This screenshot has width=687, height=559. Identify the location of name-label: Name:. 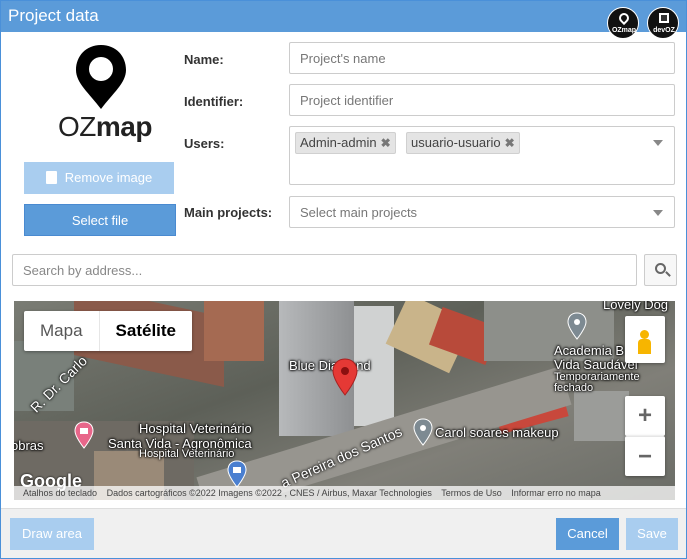
(204, 59).